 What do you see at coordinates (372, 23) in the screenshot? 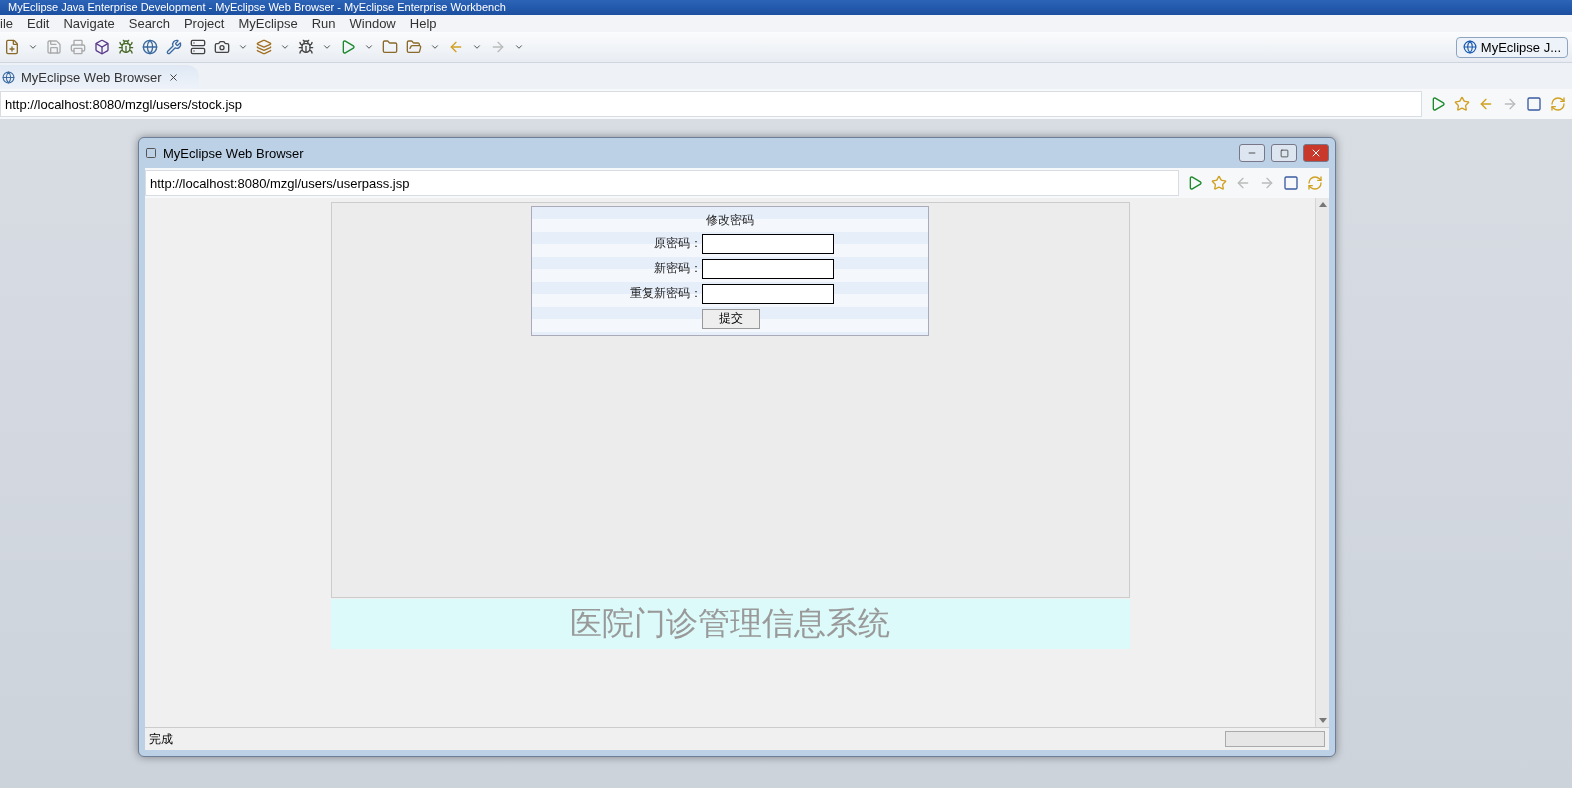
I see `menu-item: Window` at bounding box center [372, 23].